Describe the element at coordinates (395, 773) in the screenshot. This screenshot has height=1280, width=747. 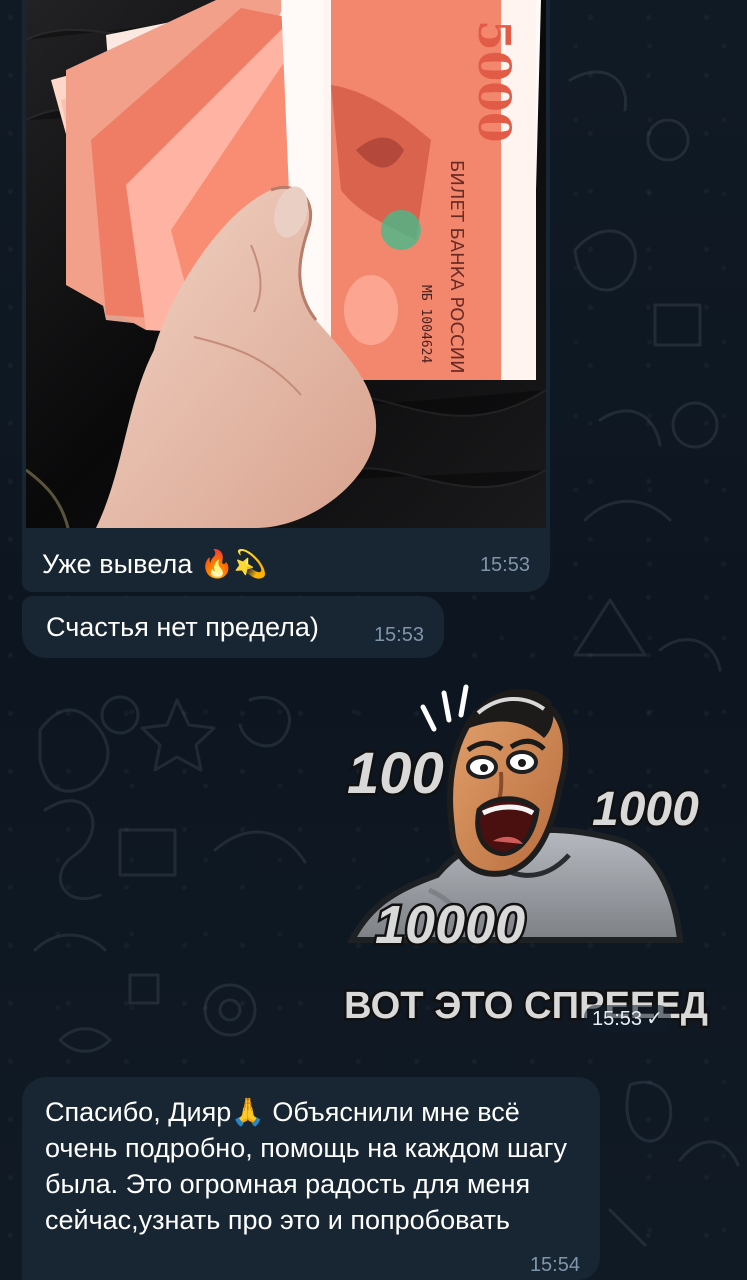
I see `sticker-100-text: 100` at that location.